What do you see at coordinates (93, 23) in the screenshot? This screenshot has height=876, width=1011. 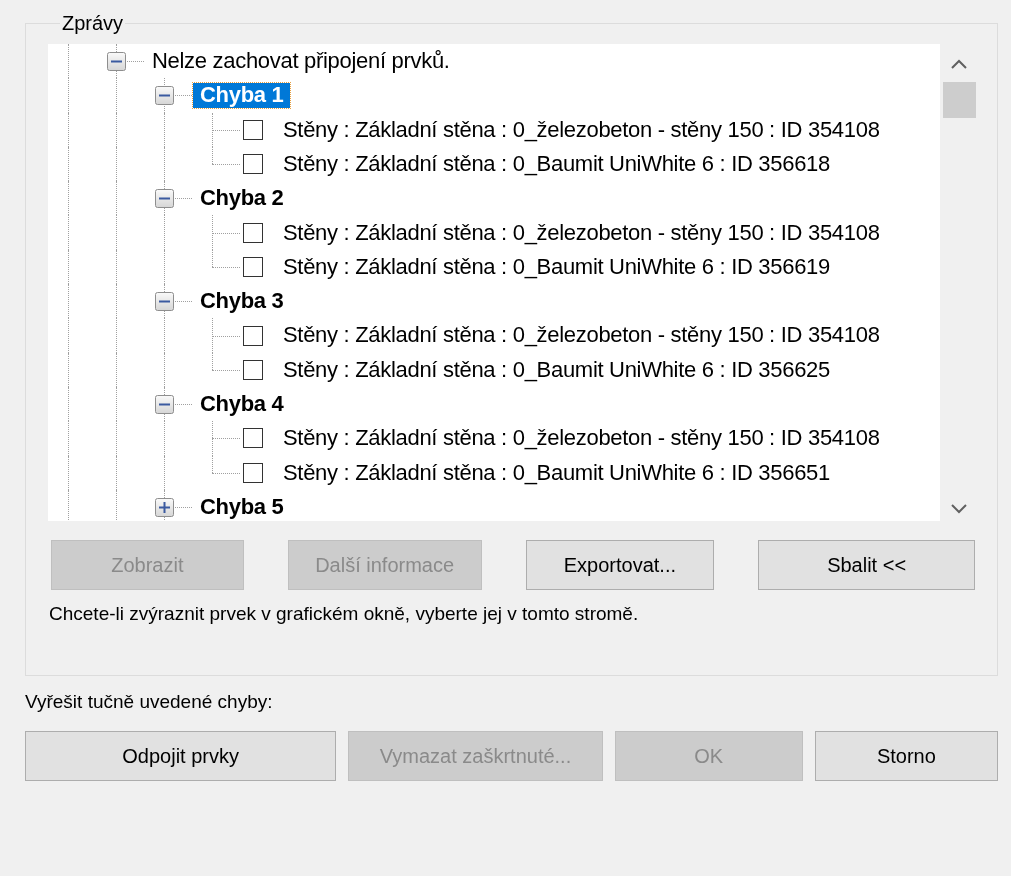 I see `group-title: Zprávy` at bounding box center [93, 23].